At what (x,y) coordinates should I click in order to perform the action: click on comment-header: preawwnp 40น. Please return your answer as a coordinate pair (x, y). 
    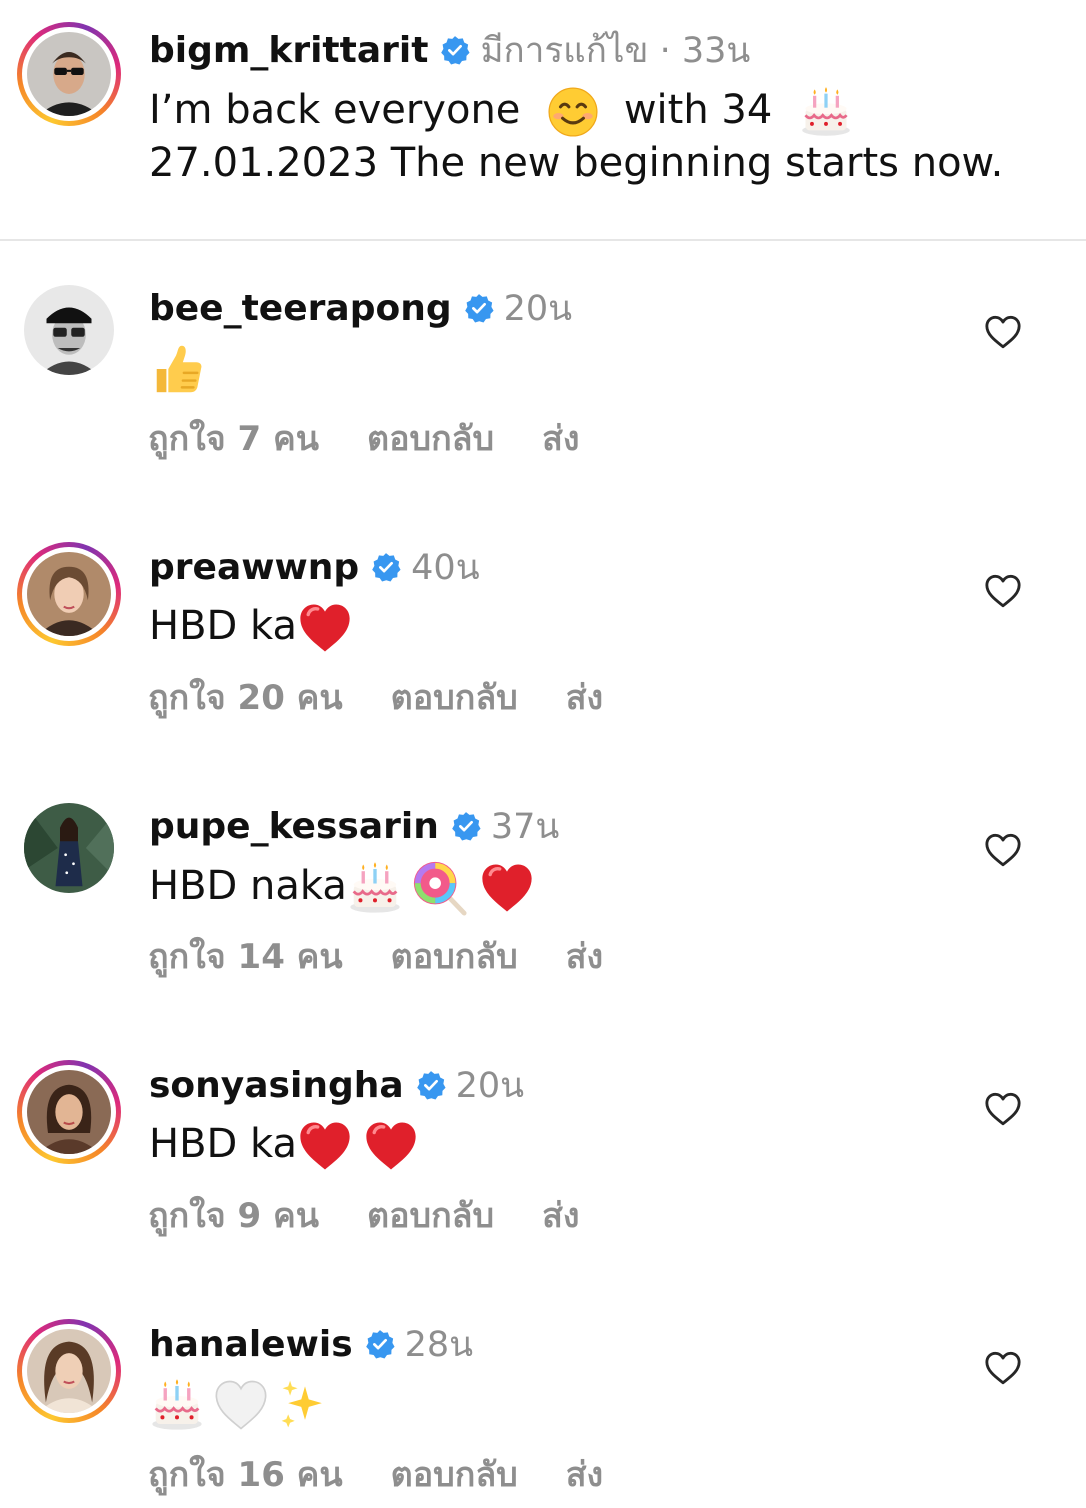
    Looking at the image, I should click on (314, 567).